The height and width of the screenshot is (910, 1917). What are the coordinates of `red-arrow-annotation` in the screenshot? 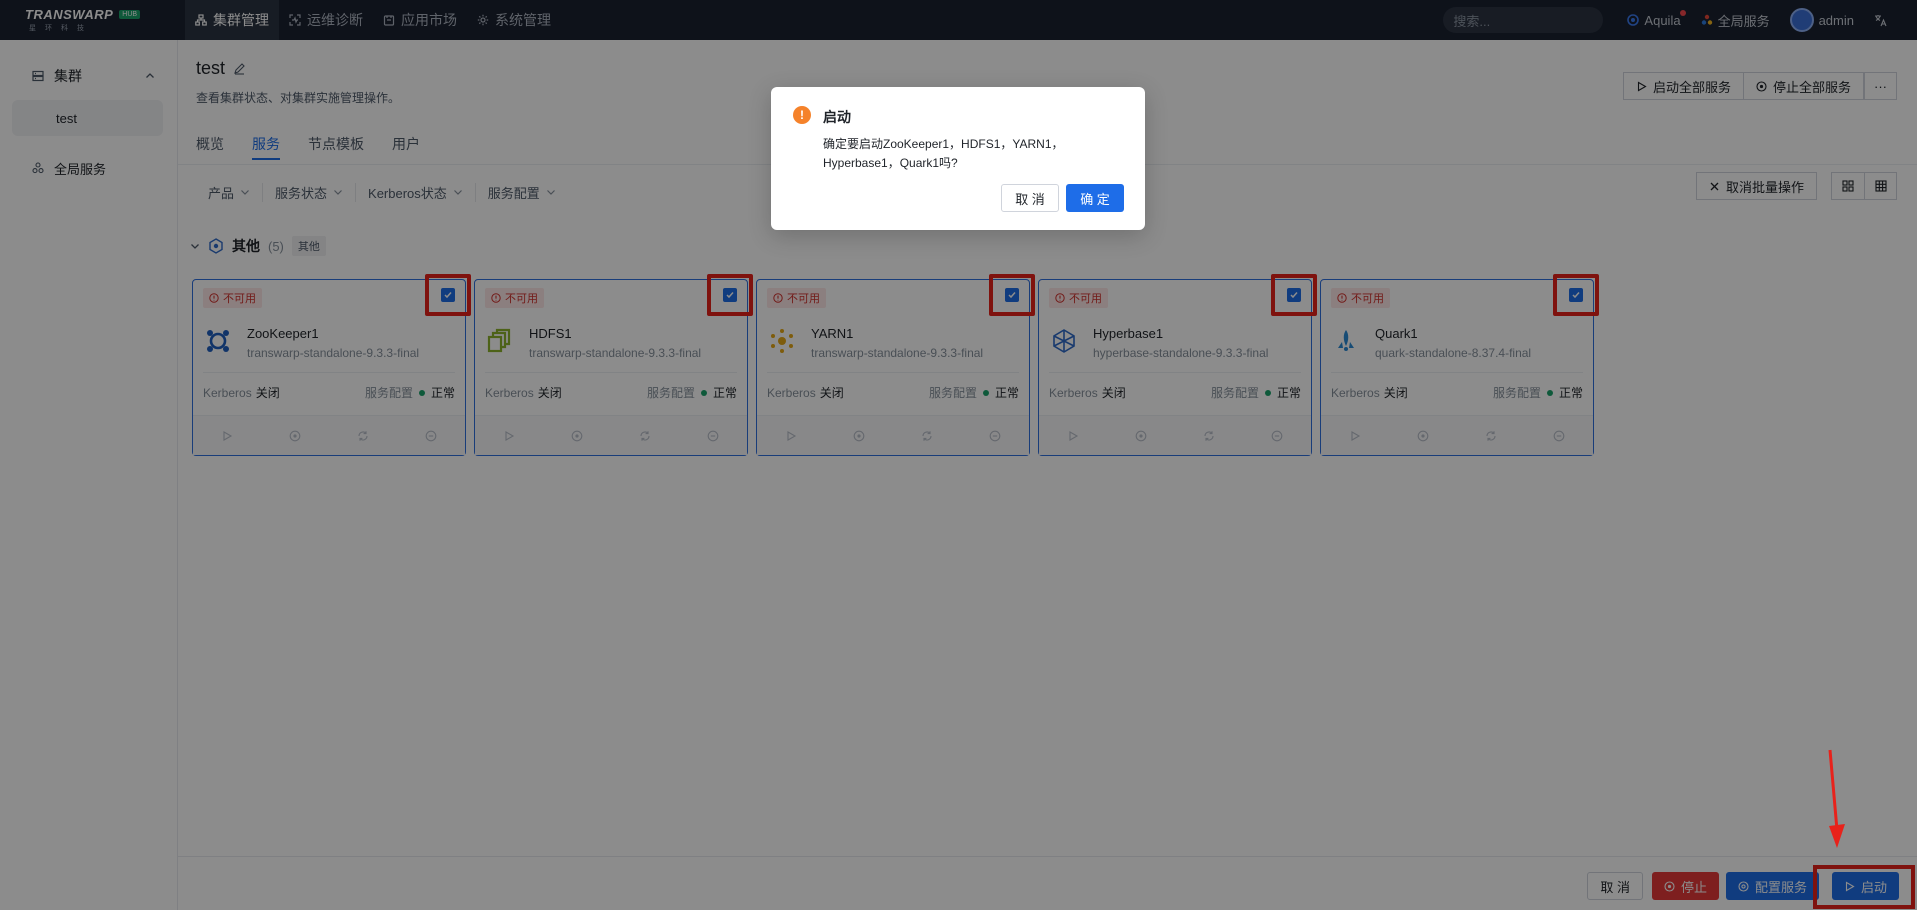 It's located at (1836, 798).